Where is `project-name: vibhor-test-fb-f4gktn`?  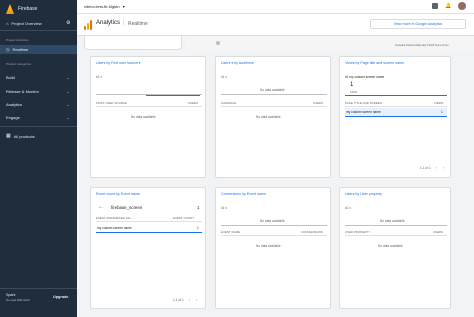 project-name: vibhor-test-fb-f4gktn is located at coordinates (102, 6).